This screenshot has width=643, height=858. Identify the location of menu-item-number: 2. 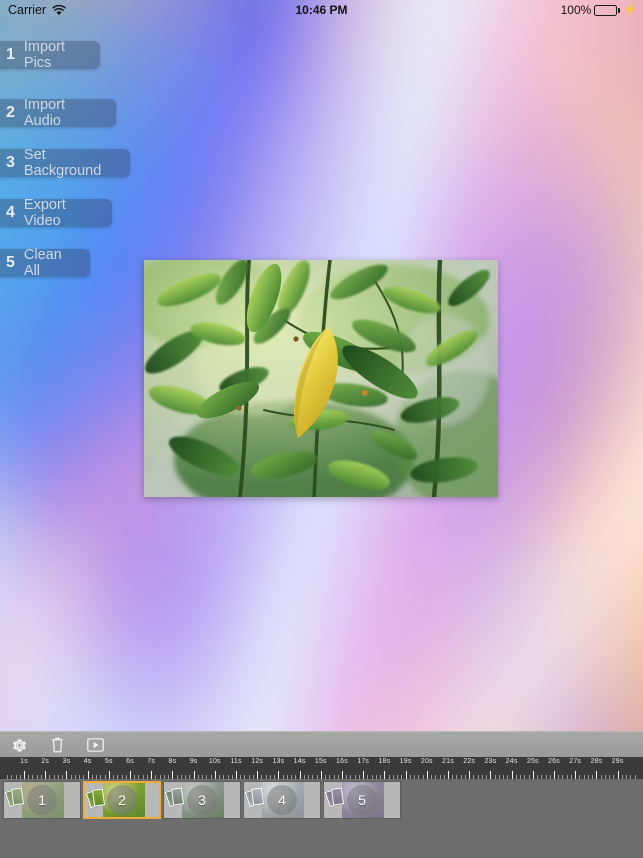
(10, 112).